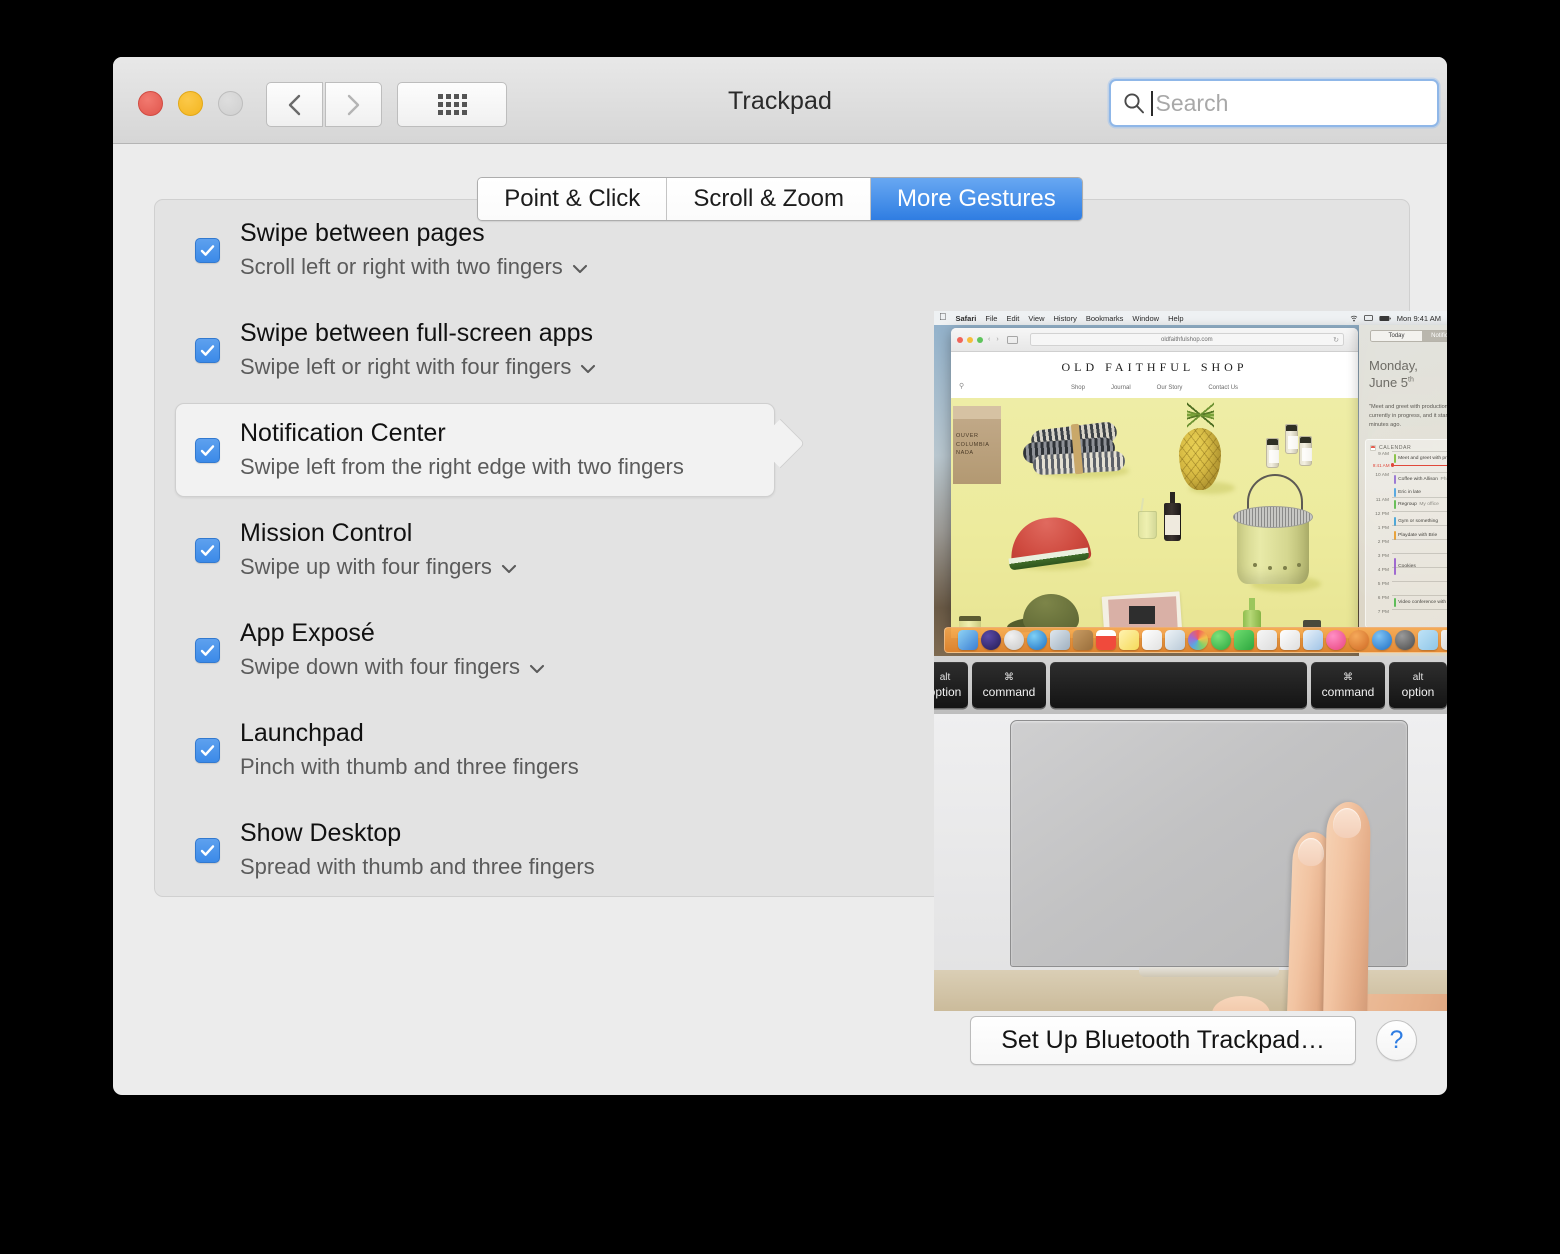 This screenshot has height=1254, width=1560. Describe the element at coordinates (1336, 340) in the screenshot. I see `reload-icon: ↻` at that location.